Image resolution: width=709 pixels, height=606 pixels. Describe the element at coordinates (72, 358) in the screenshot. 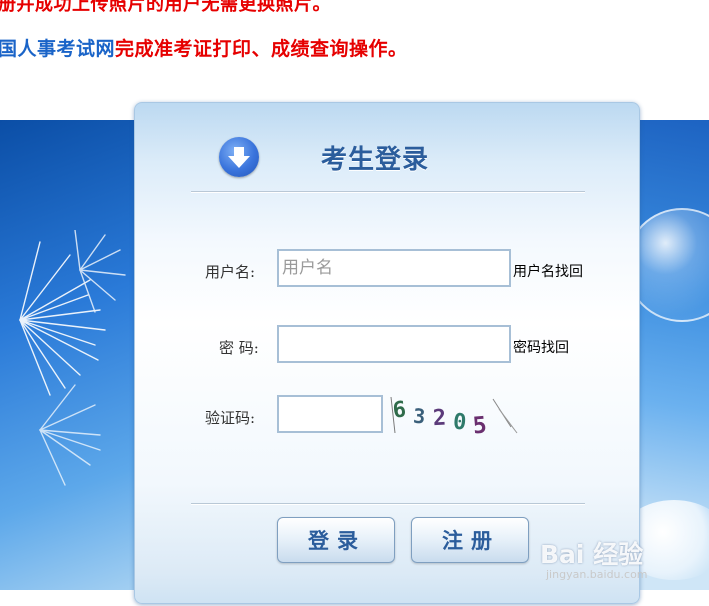

I see `dandelion-image` at that location.